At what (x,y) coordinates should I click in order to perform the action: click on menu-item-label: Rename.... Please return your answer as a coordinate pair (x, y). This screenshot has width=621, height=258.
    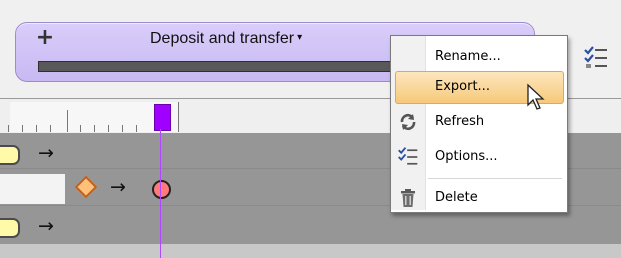
    Looking at the image, I should click on (468, 56).